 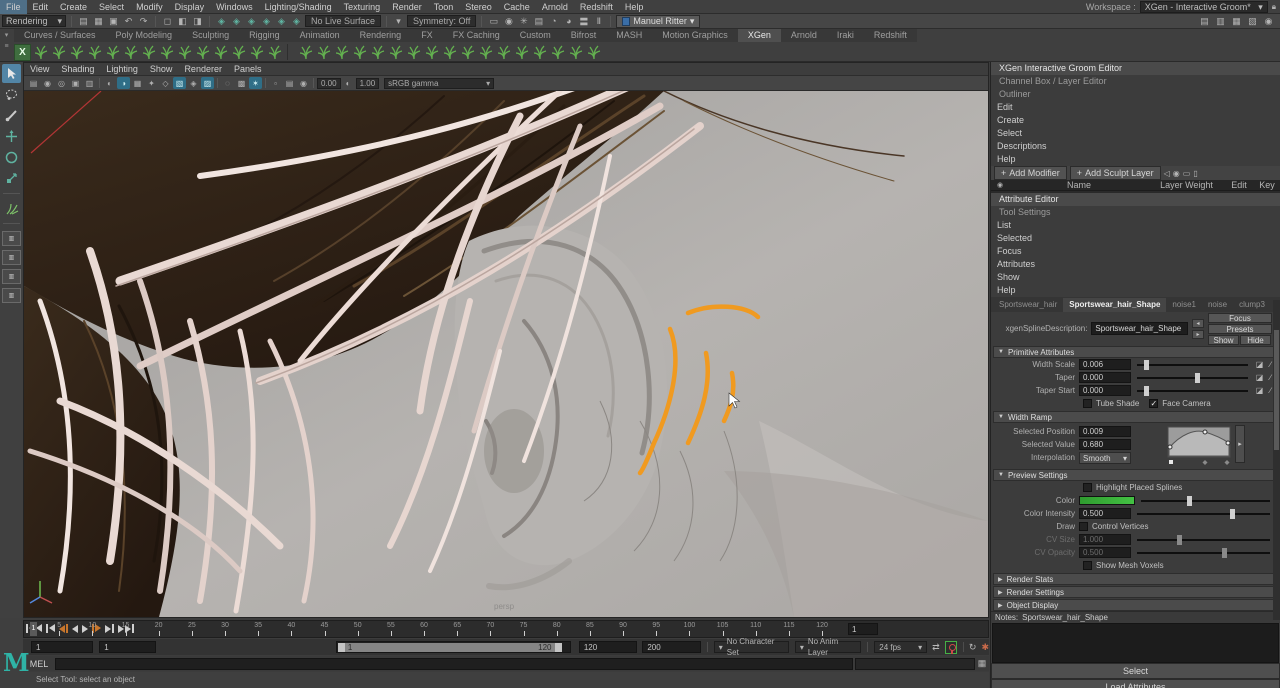 I want to click on taper-slider, so click(x=1192, y=377).